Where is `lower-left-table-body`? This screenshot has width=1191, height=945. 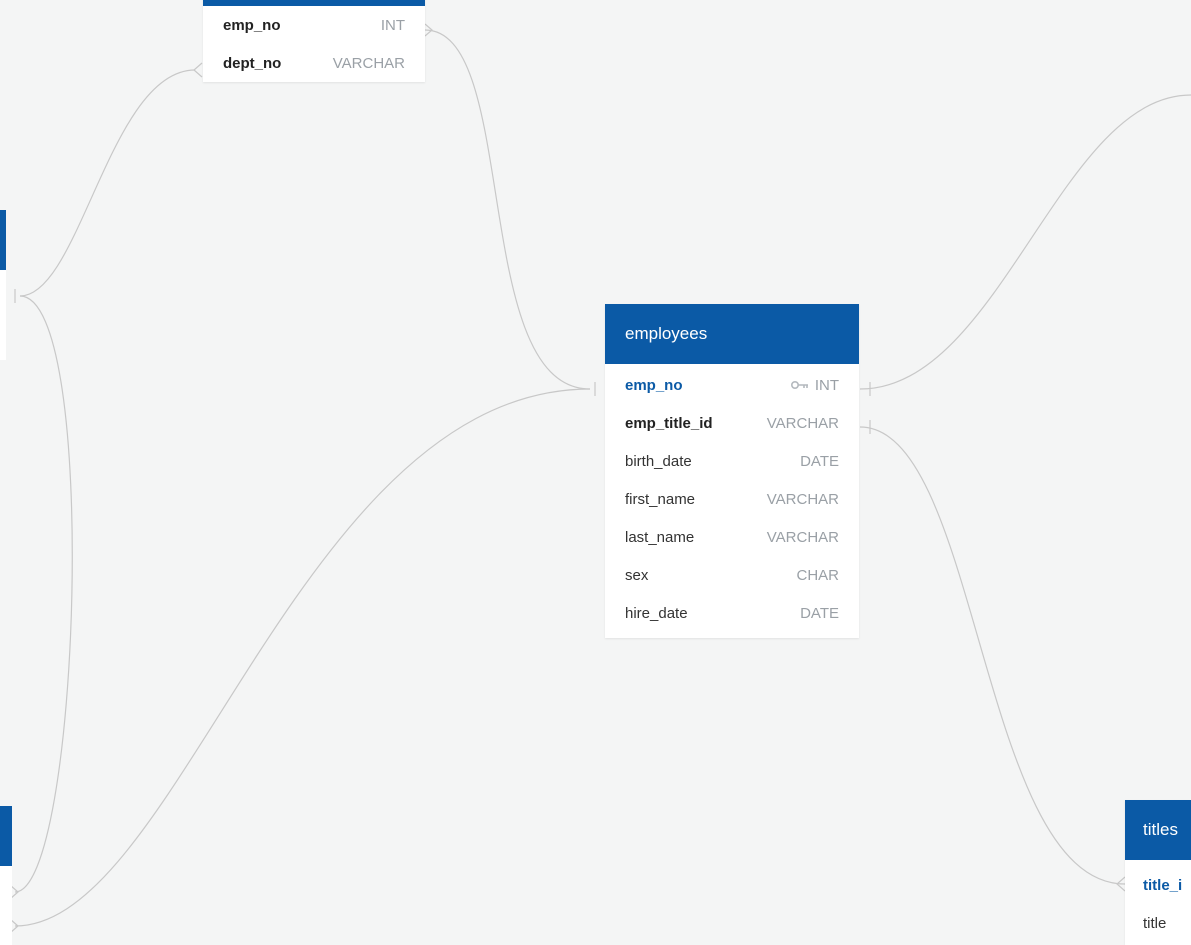
lower-left-table-body is located at coordinates (6, 905).